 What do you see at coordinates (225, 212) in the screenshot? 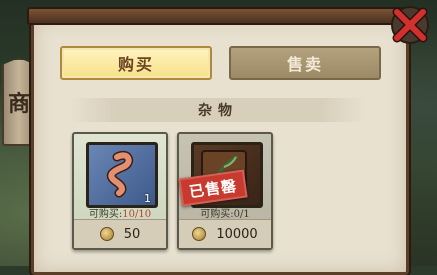
I see `purchase-limit: 可购买:0/1` at bounding box center [225, 212].